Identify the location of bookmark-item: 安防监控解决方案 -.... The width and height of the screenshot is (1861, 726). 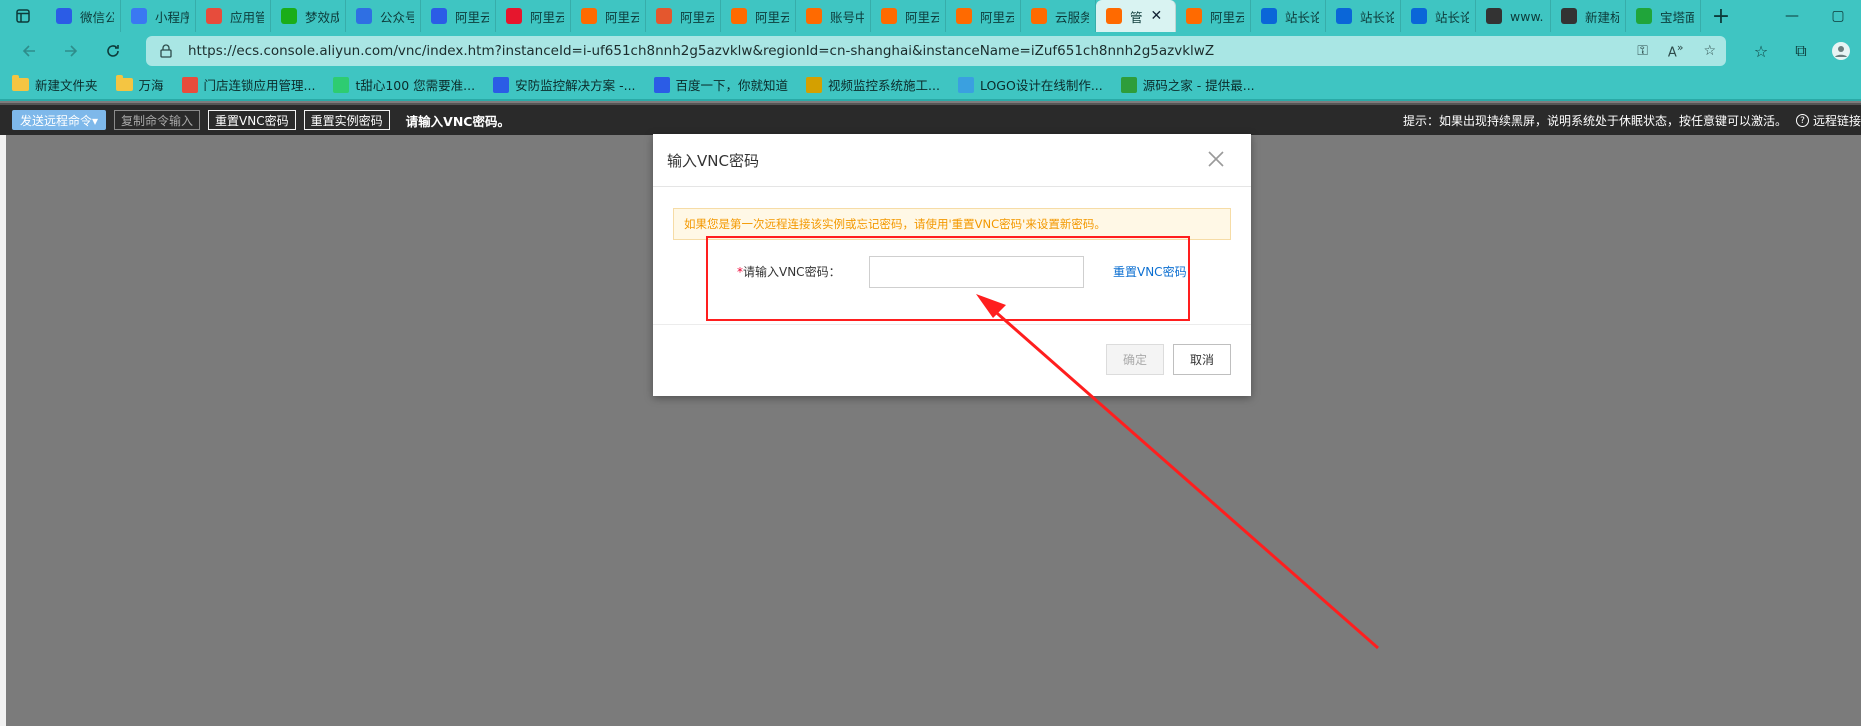
(564, 84).